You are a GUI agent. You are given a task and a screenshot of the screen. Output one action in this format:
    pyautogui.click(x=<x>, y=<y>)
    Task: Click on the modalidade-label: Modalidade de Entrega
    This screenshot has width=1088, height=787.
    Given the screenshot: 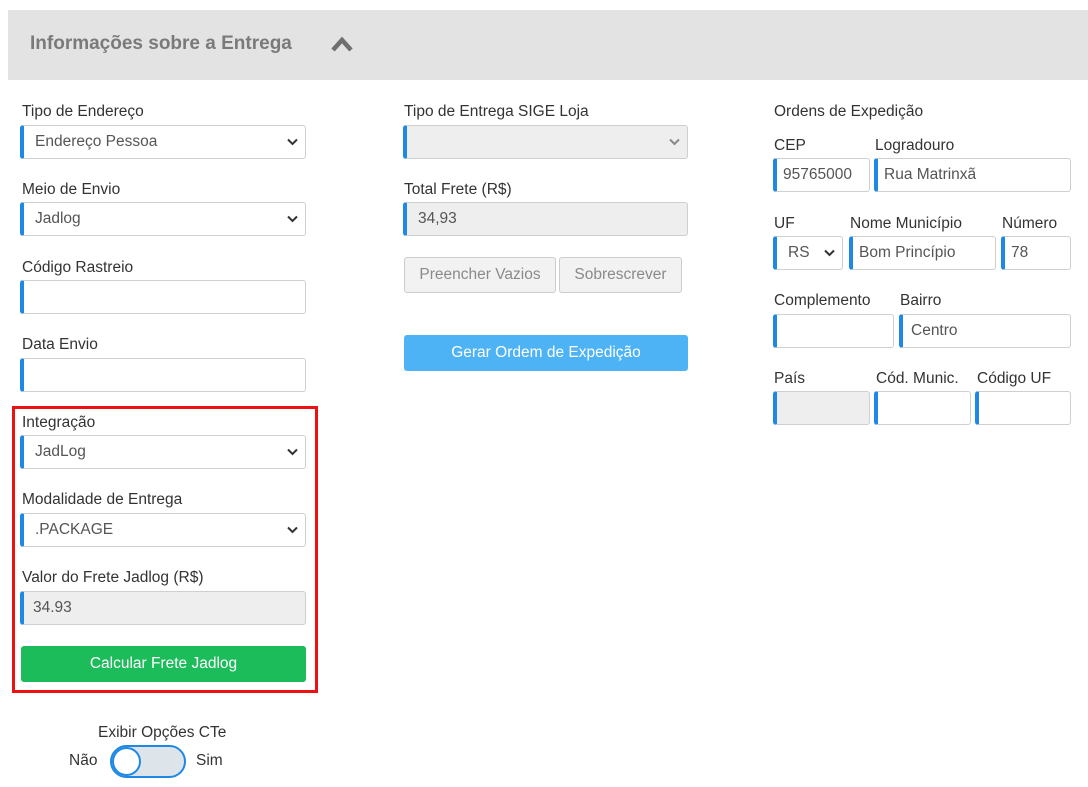 What is the action you would take?
    pyautogui.click(x=102, y=499)
    